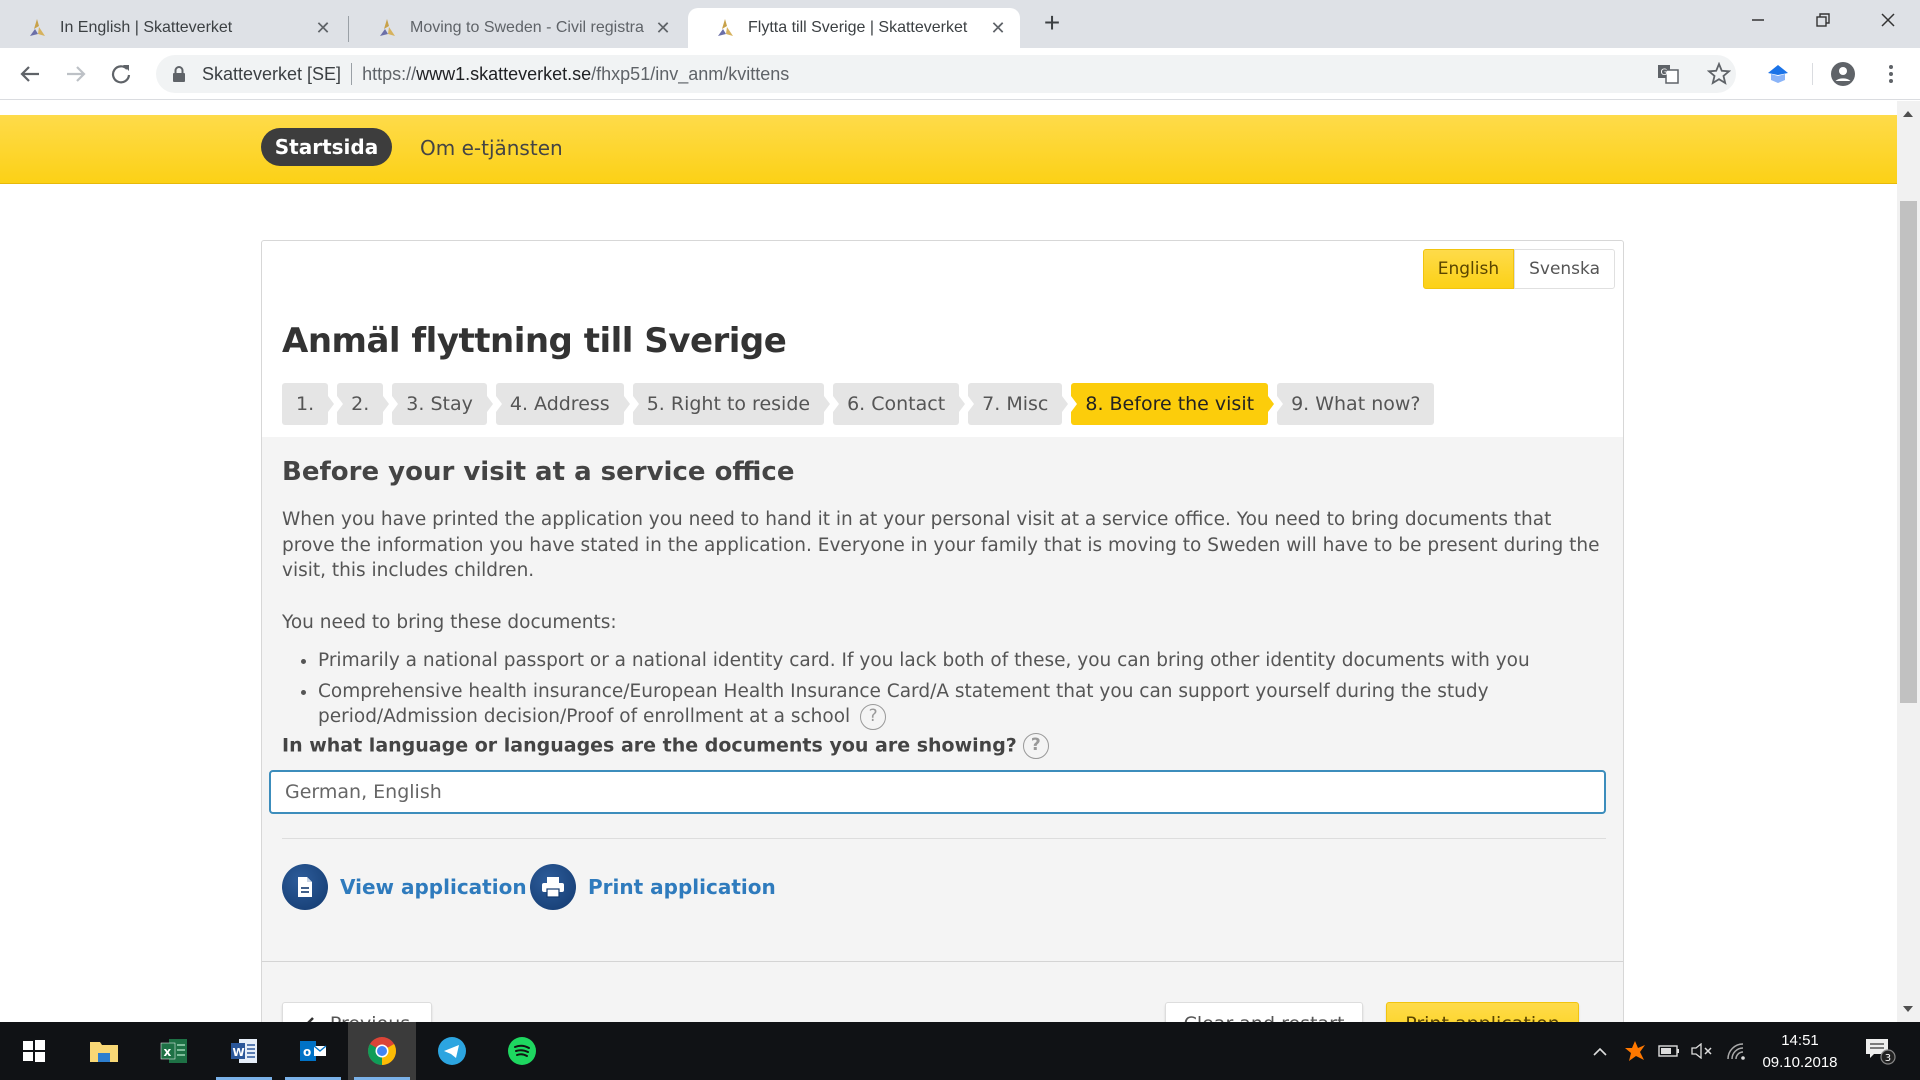 The height and width of the screenshot is (1080, 1920). What do you see at coordinates (326, 147) in the screenshot?
I see `home-button: Startsida` at bounding box center [326, 147].